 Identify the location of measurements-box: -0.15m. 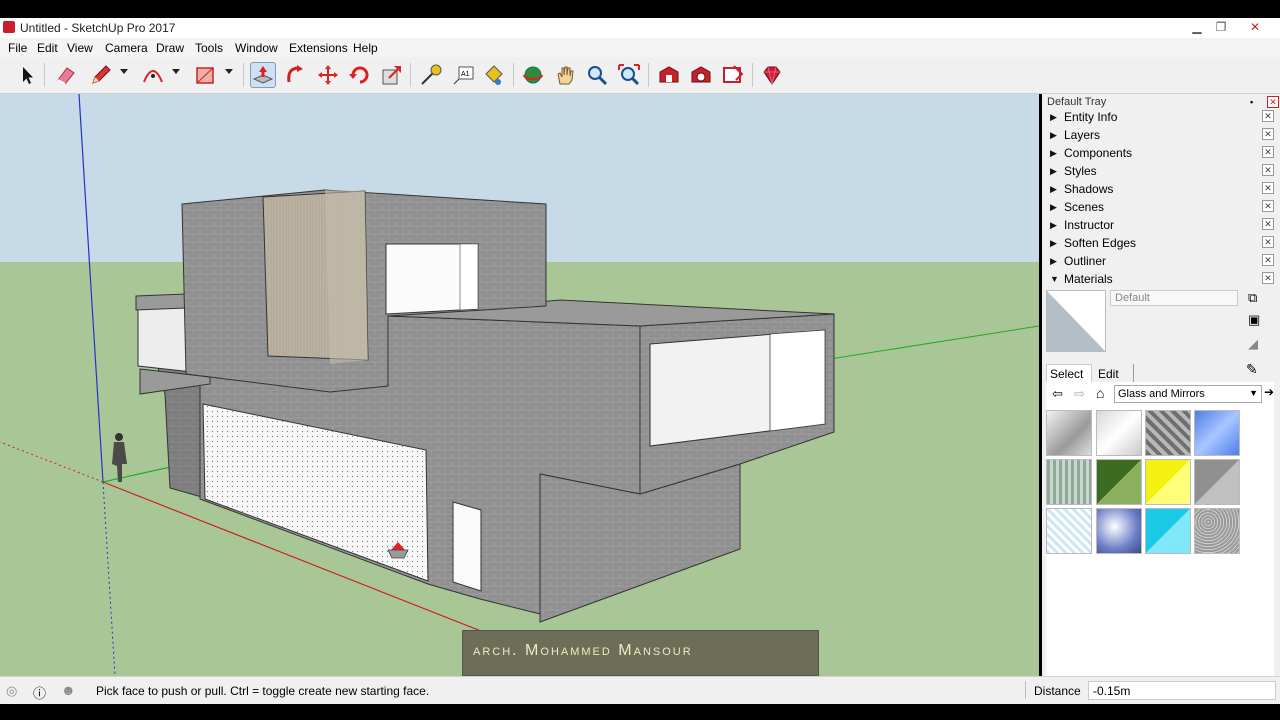
(1182, 690).